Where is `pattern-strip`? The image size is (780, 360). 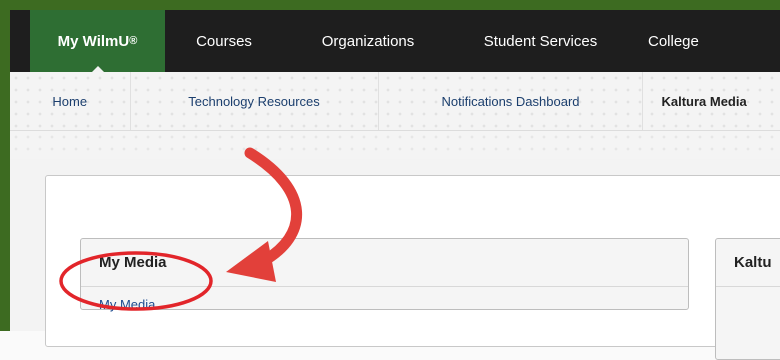 pattern-strip is located at coordinates (395, 145).